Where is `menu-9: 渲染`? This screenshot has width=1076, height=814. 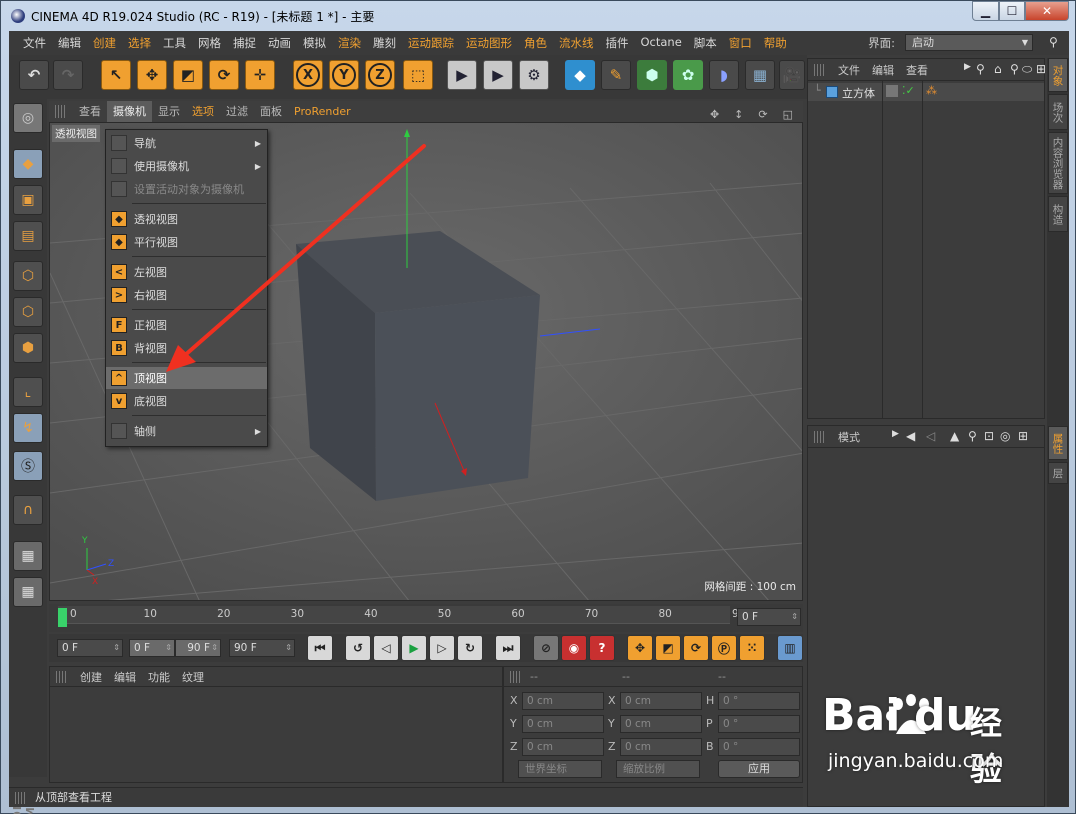 menu-9: 渲染 is located at coordinates (349, 43).